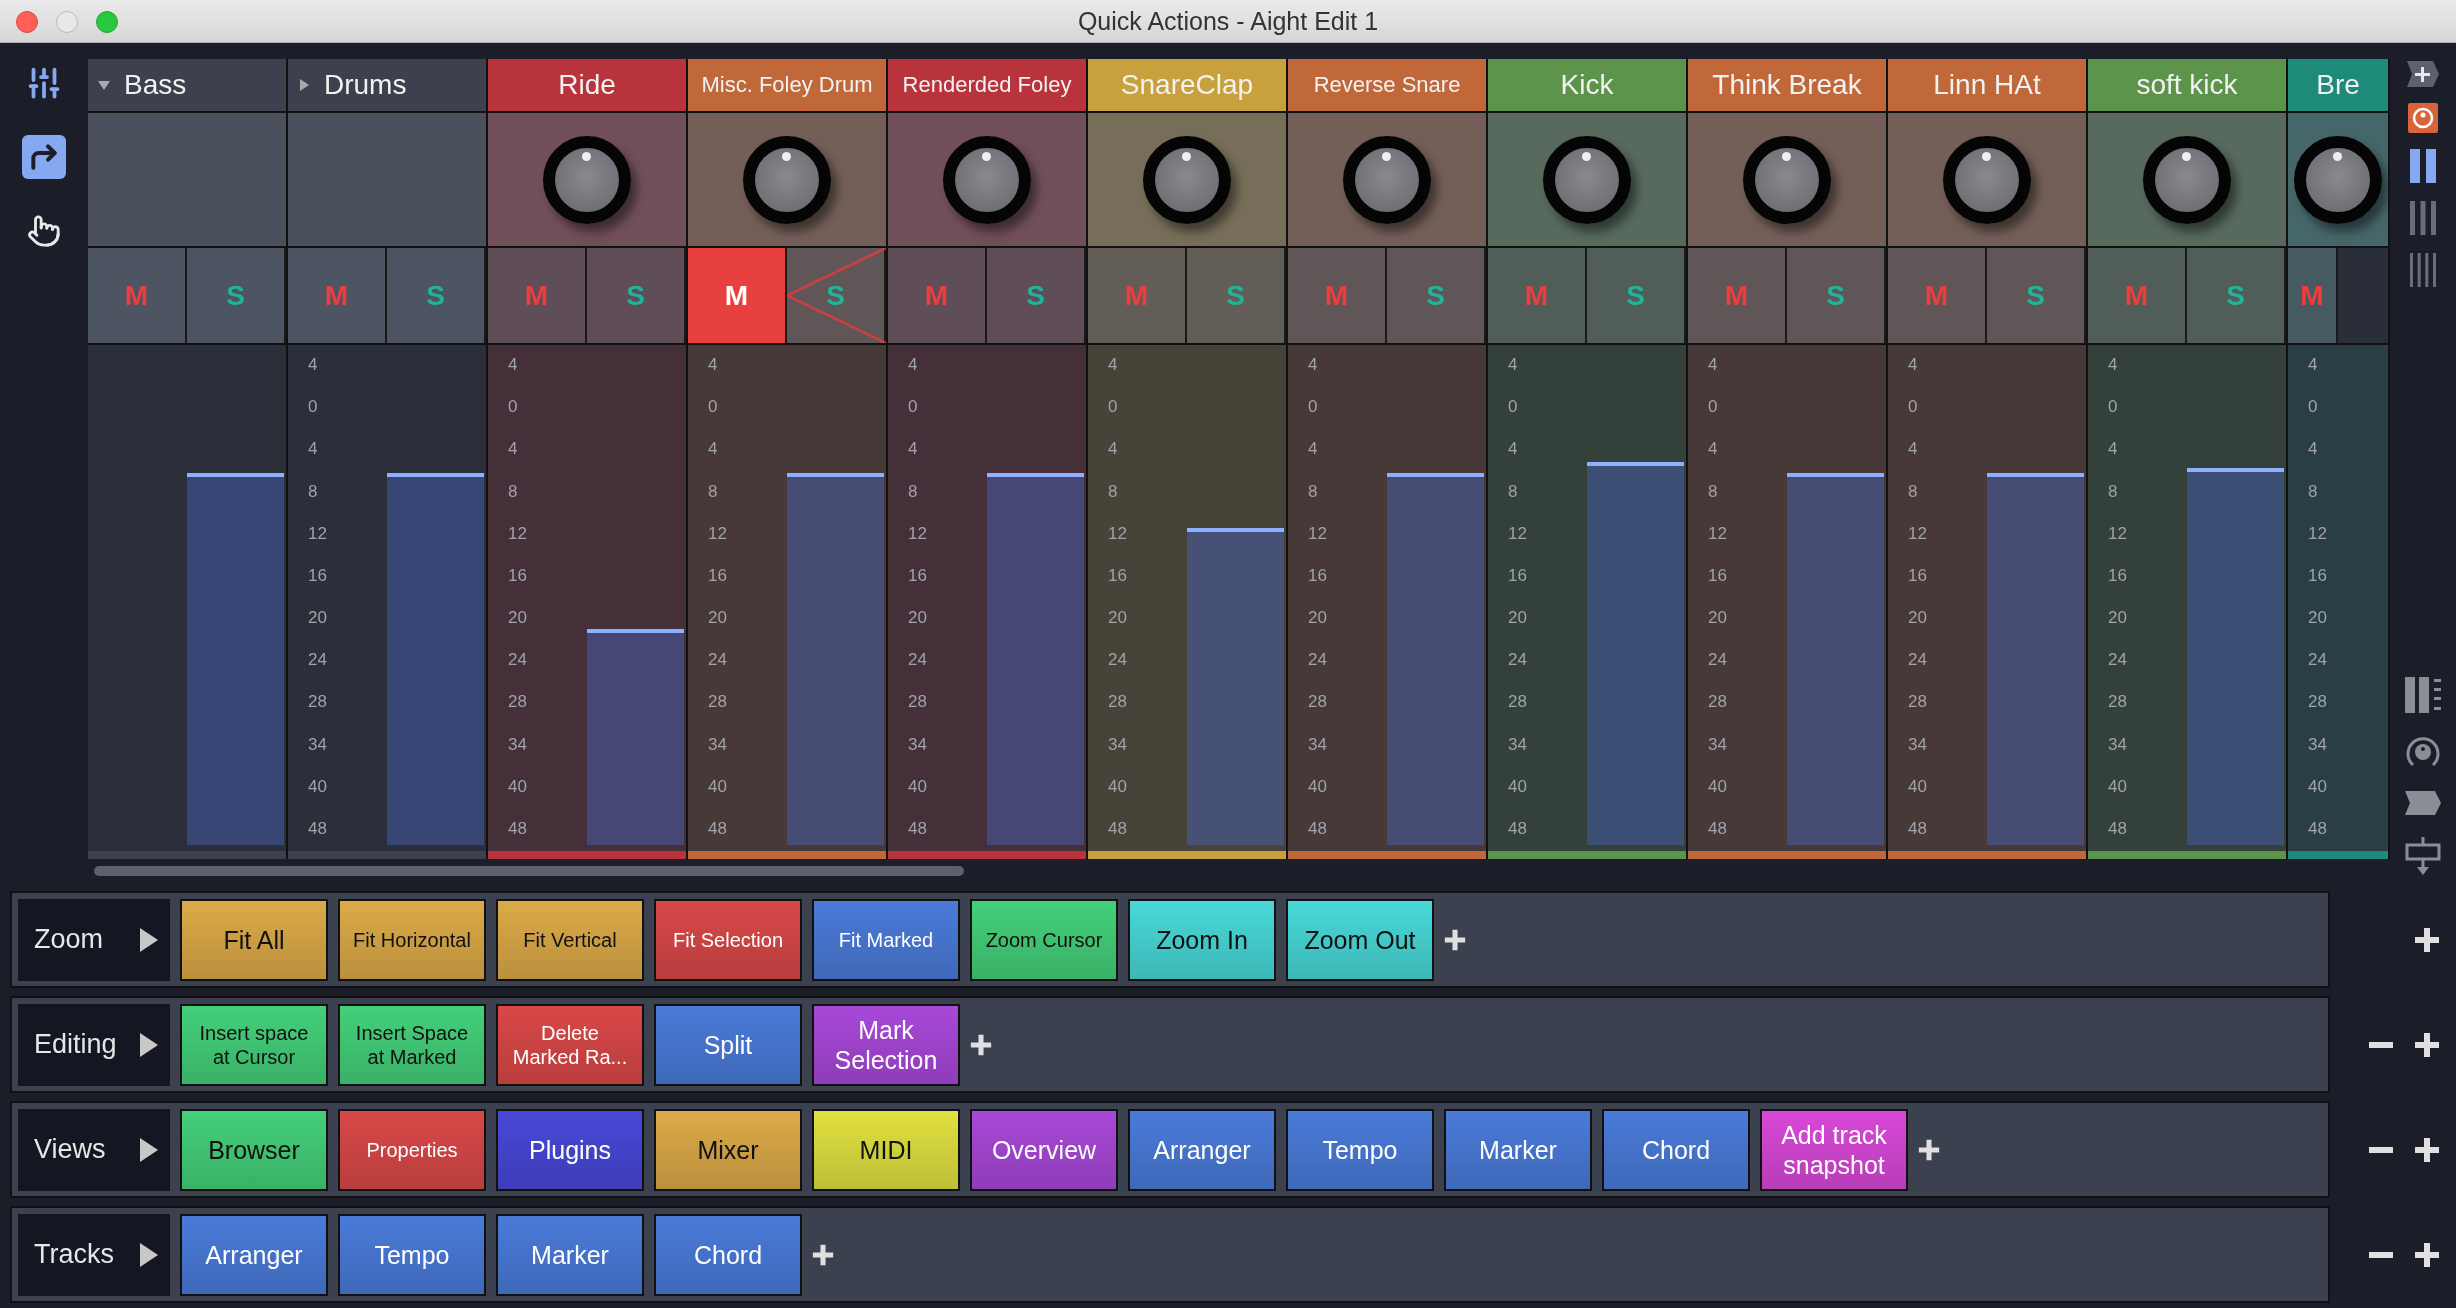 The width and height of the screenshot is (2456, 1308). I want to click on quick-action-button: Browser, so click(254, 1149).